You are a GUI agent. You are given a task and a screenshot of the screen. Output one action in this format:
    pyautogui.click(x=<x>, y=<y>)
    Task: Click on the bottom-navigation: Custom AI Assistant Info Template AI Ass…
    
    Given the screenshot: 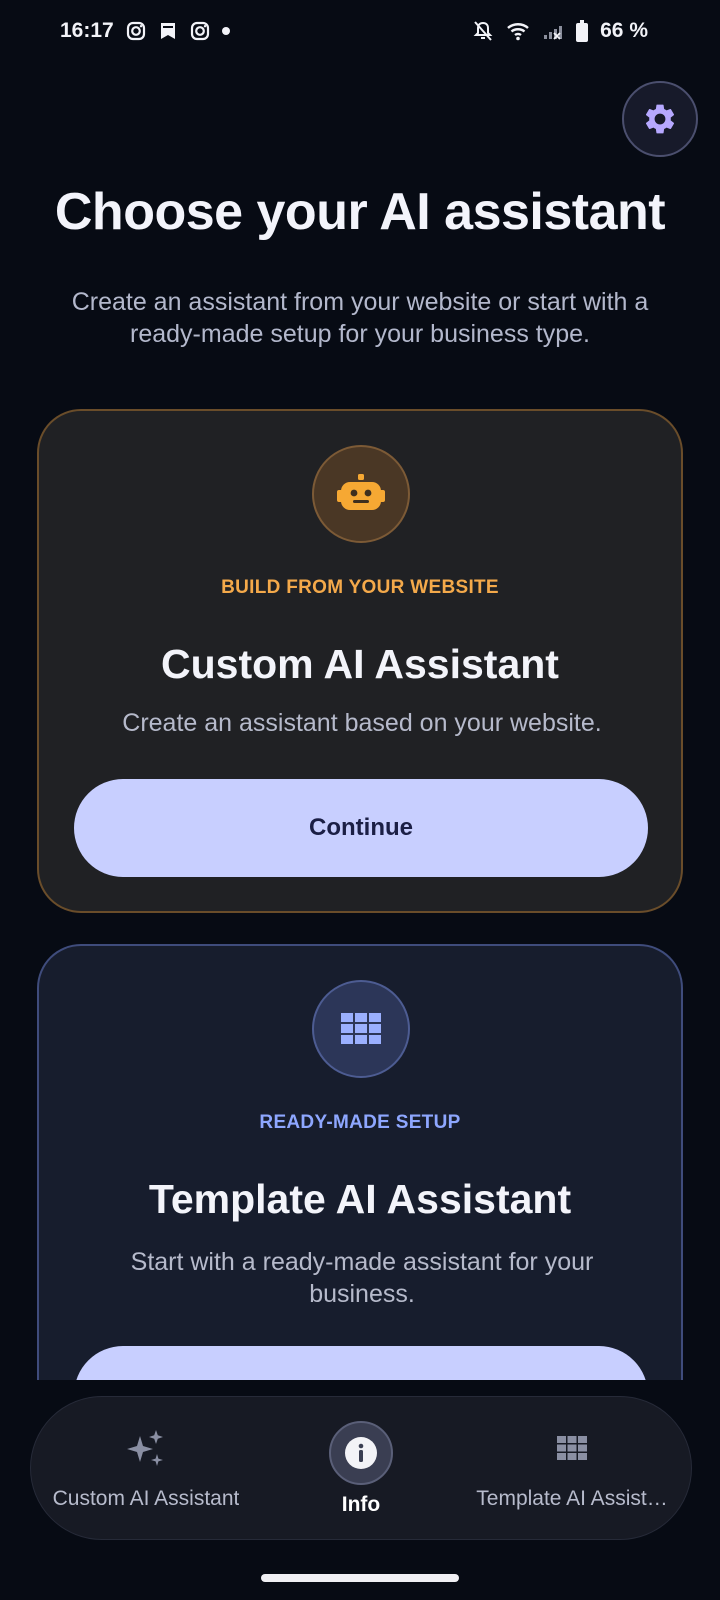 What is the action you would take?
    pyautogui.click(x=361, y=1468)
    